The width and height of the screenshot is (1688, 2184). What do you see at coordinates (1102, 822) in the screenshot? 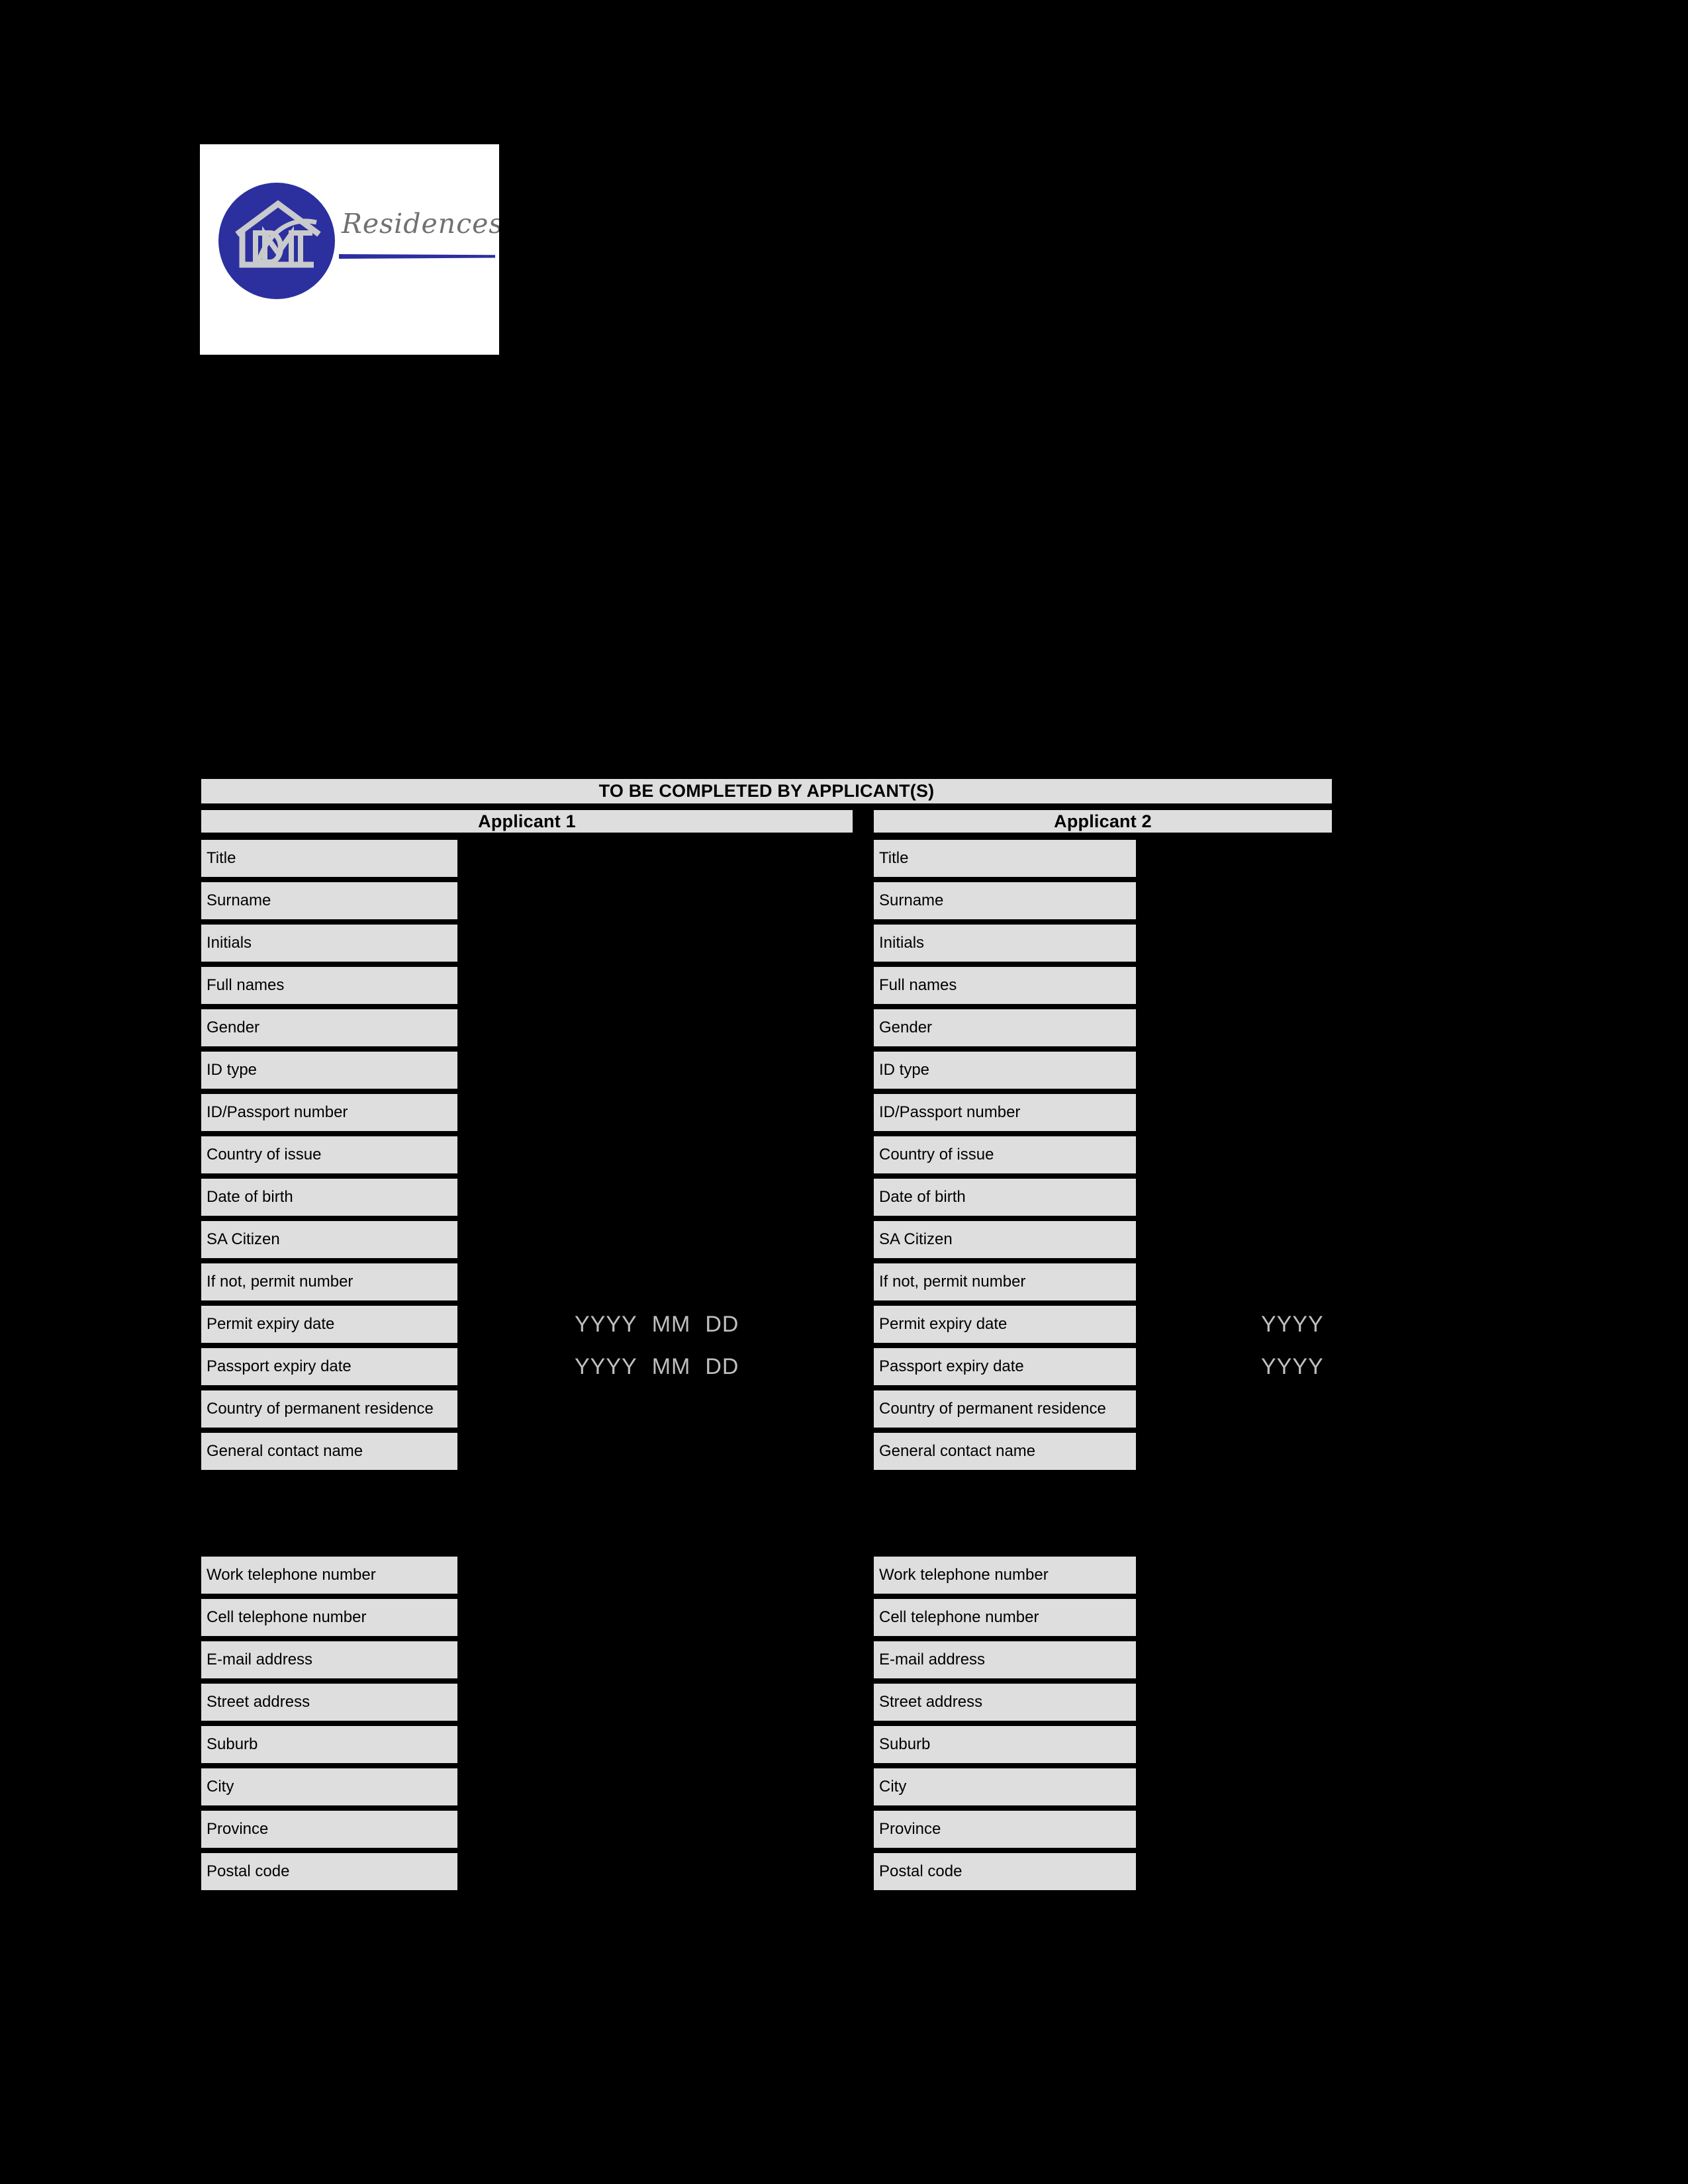
I see `applicant-2-heading: Applicant 2` at bounding box center [1102, 822].